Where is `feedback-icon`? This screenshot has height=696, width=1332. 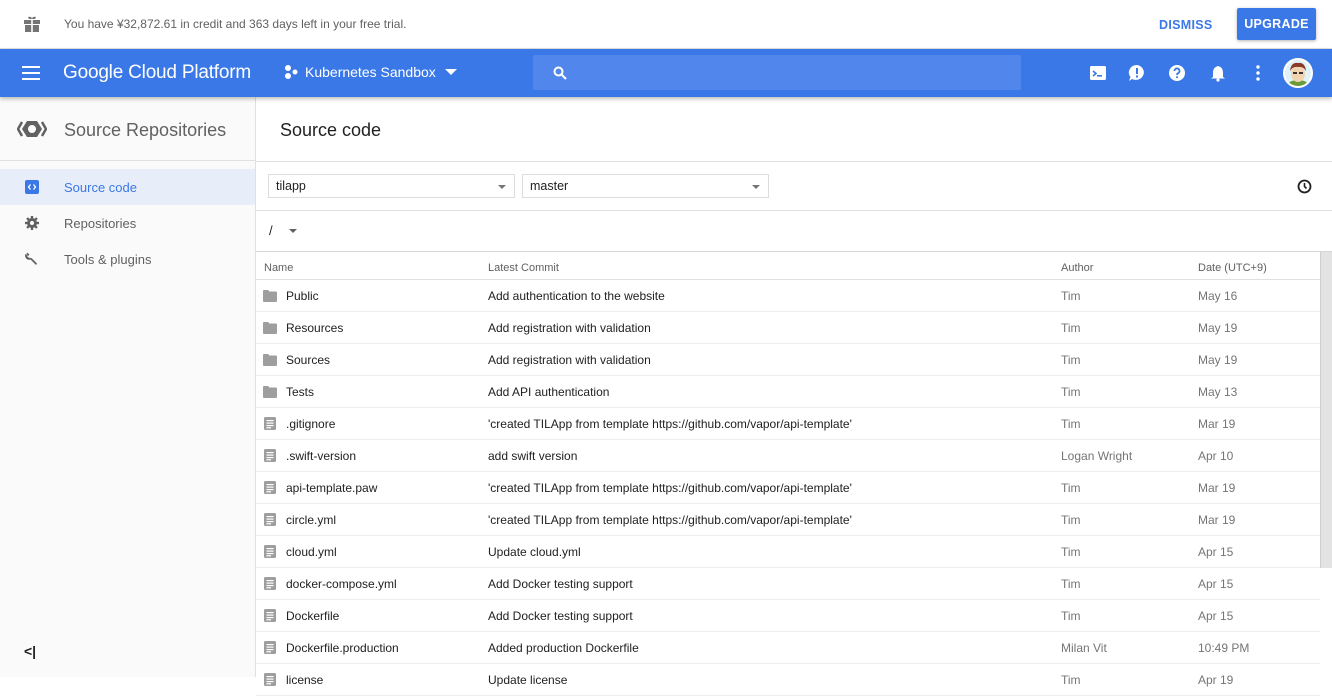 feedback-icon is located at coordinates (1137, 73).